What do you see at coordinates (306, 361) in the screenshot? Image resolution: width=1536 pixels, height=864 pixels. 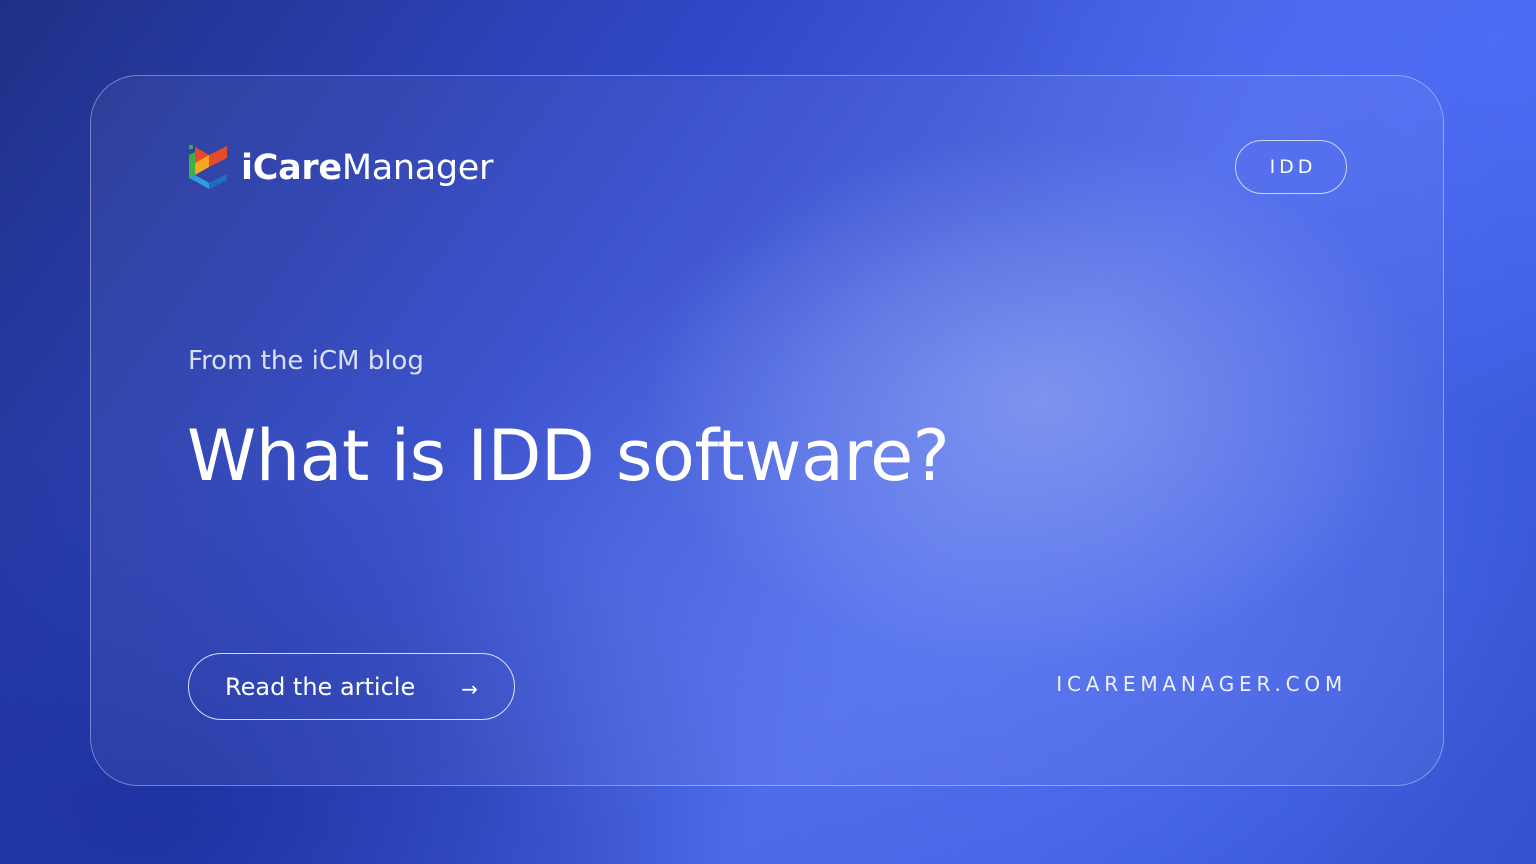 I see `eyebrow-text: From the iCM blog` at bounding box center [306, 361].